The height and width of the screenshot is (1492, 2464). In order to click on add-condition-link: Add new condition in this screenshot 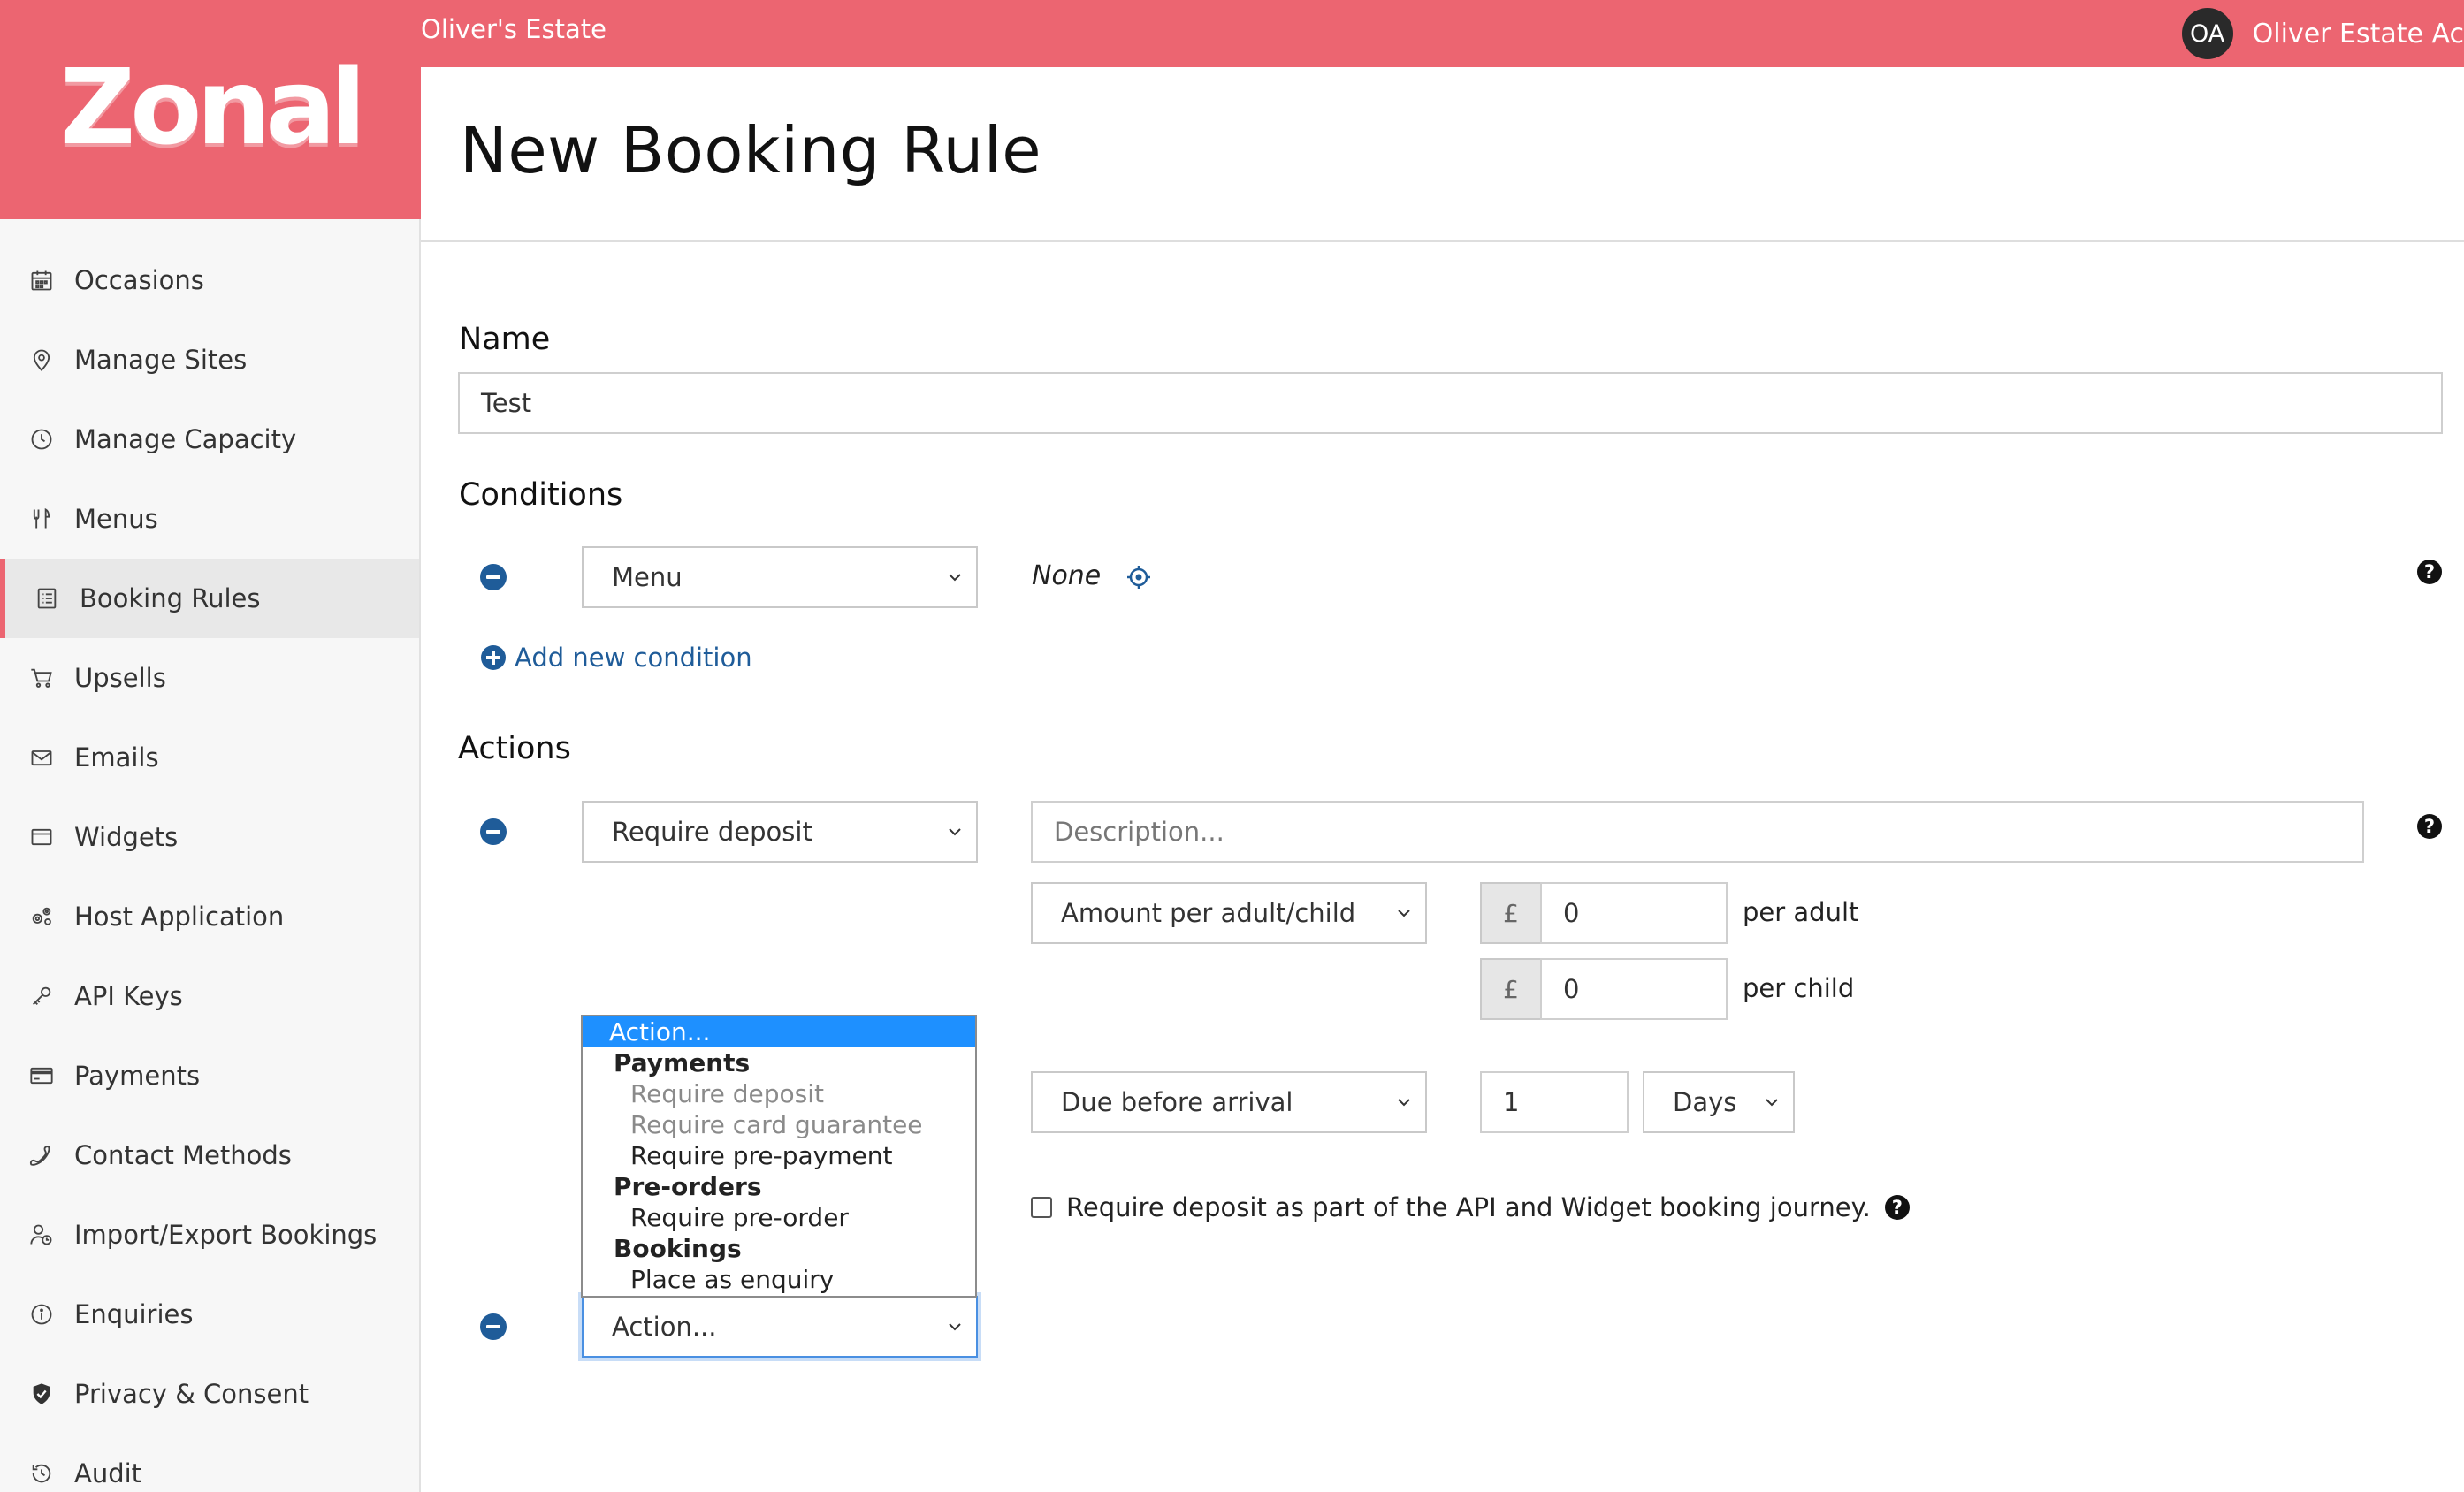, I will do `click(617, 658)`.